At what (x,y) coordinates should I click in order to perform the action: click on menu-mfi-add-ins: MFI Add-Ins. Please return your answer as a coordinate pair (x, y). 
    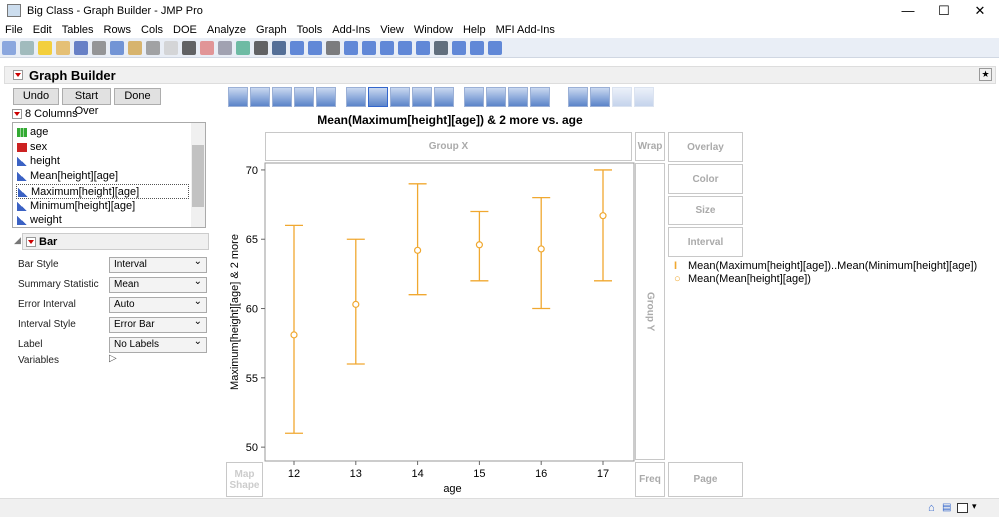
    Looking at the image, I should click on (525, 30).